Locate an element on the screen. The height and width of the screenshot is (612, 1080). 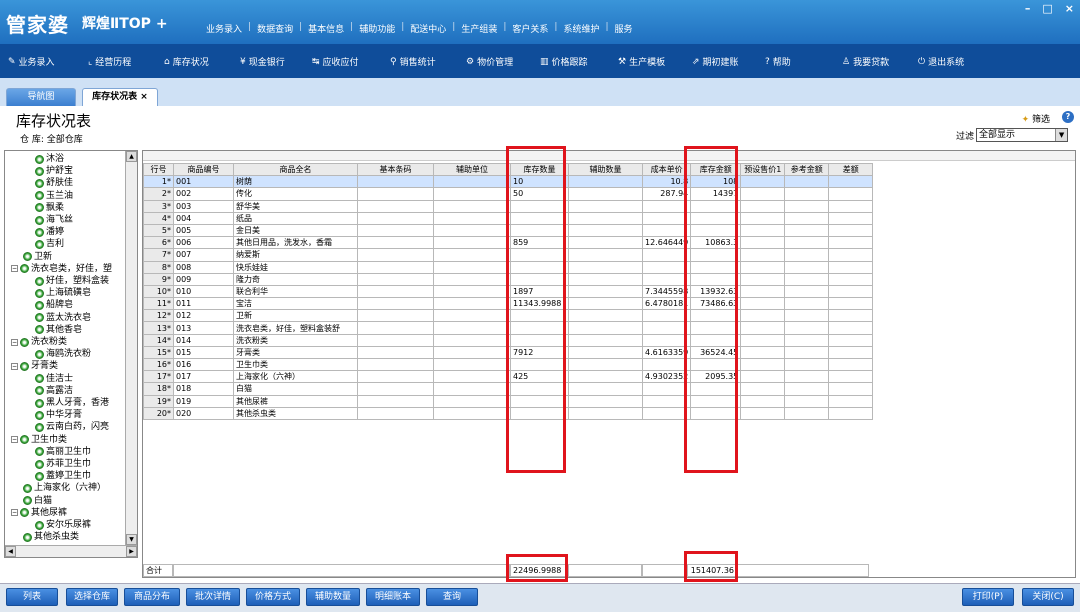
filter-select: 全部显示 ▼ is located at coordinates (1022, 135).